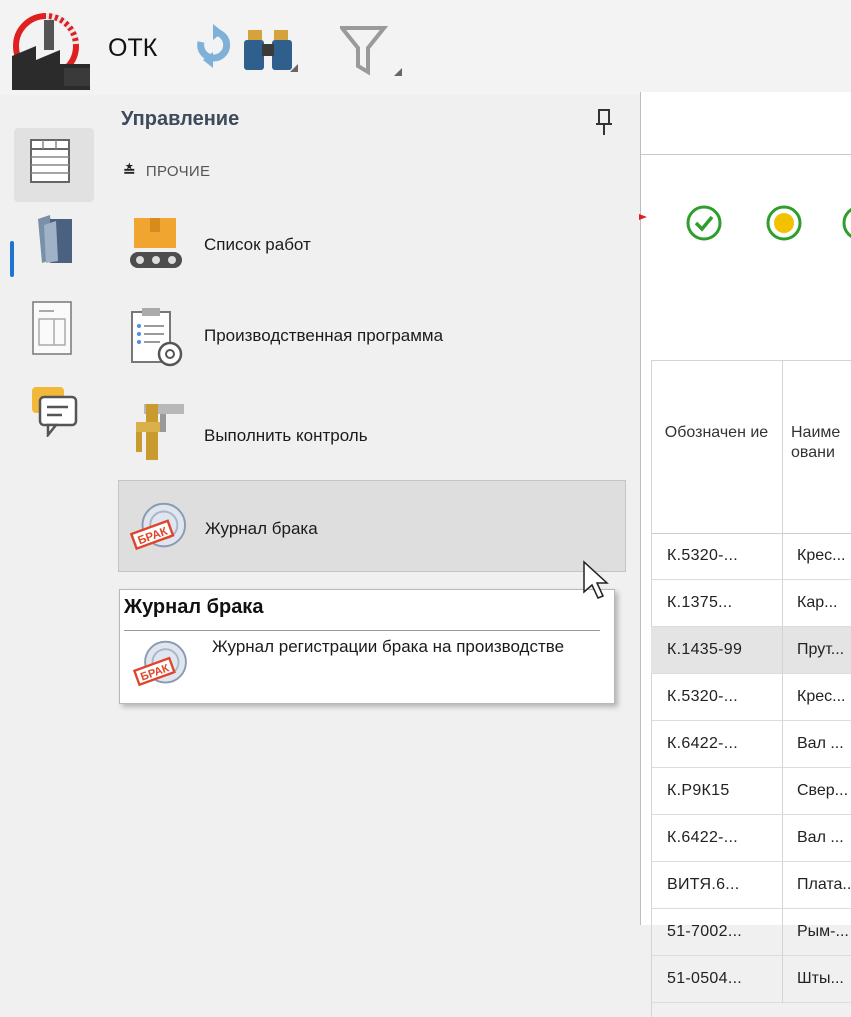  I want to click on table-view-icon, so click(50, 161).